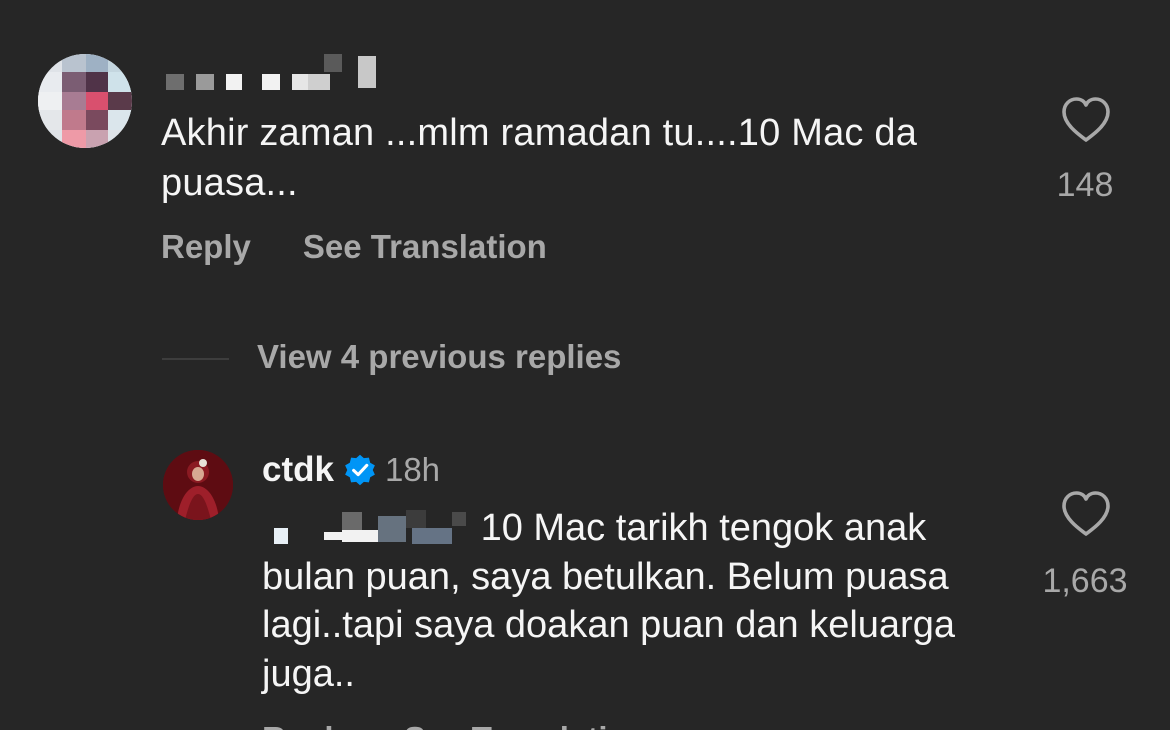  What do you see at coordinates (412, 469) in the screenshot?
I see `reply-timestamp: 18h` at bounding box center [412, 469].